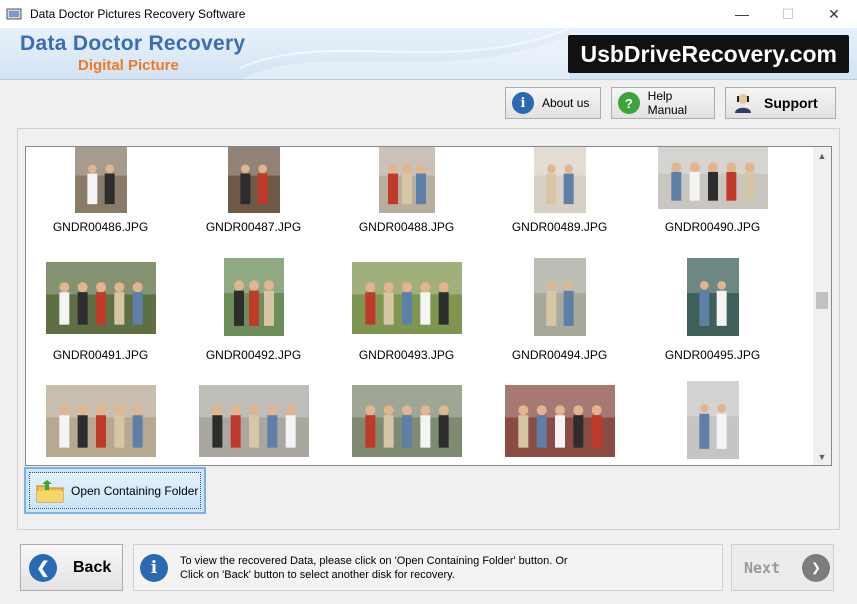 The height and width of the screenshot is (604, 857). I want to click on support-button: Support, so click(780, 103).